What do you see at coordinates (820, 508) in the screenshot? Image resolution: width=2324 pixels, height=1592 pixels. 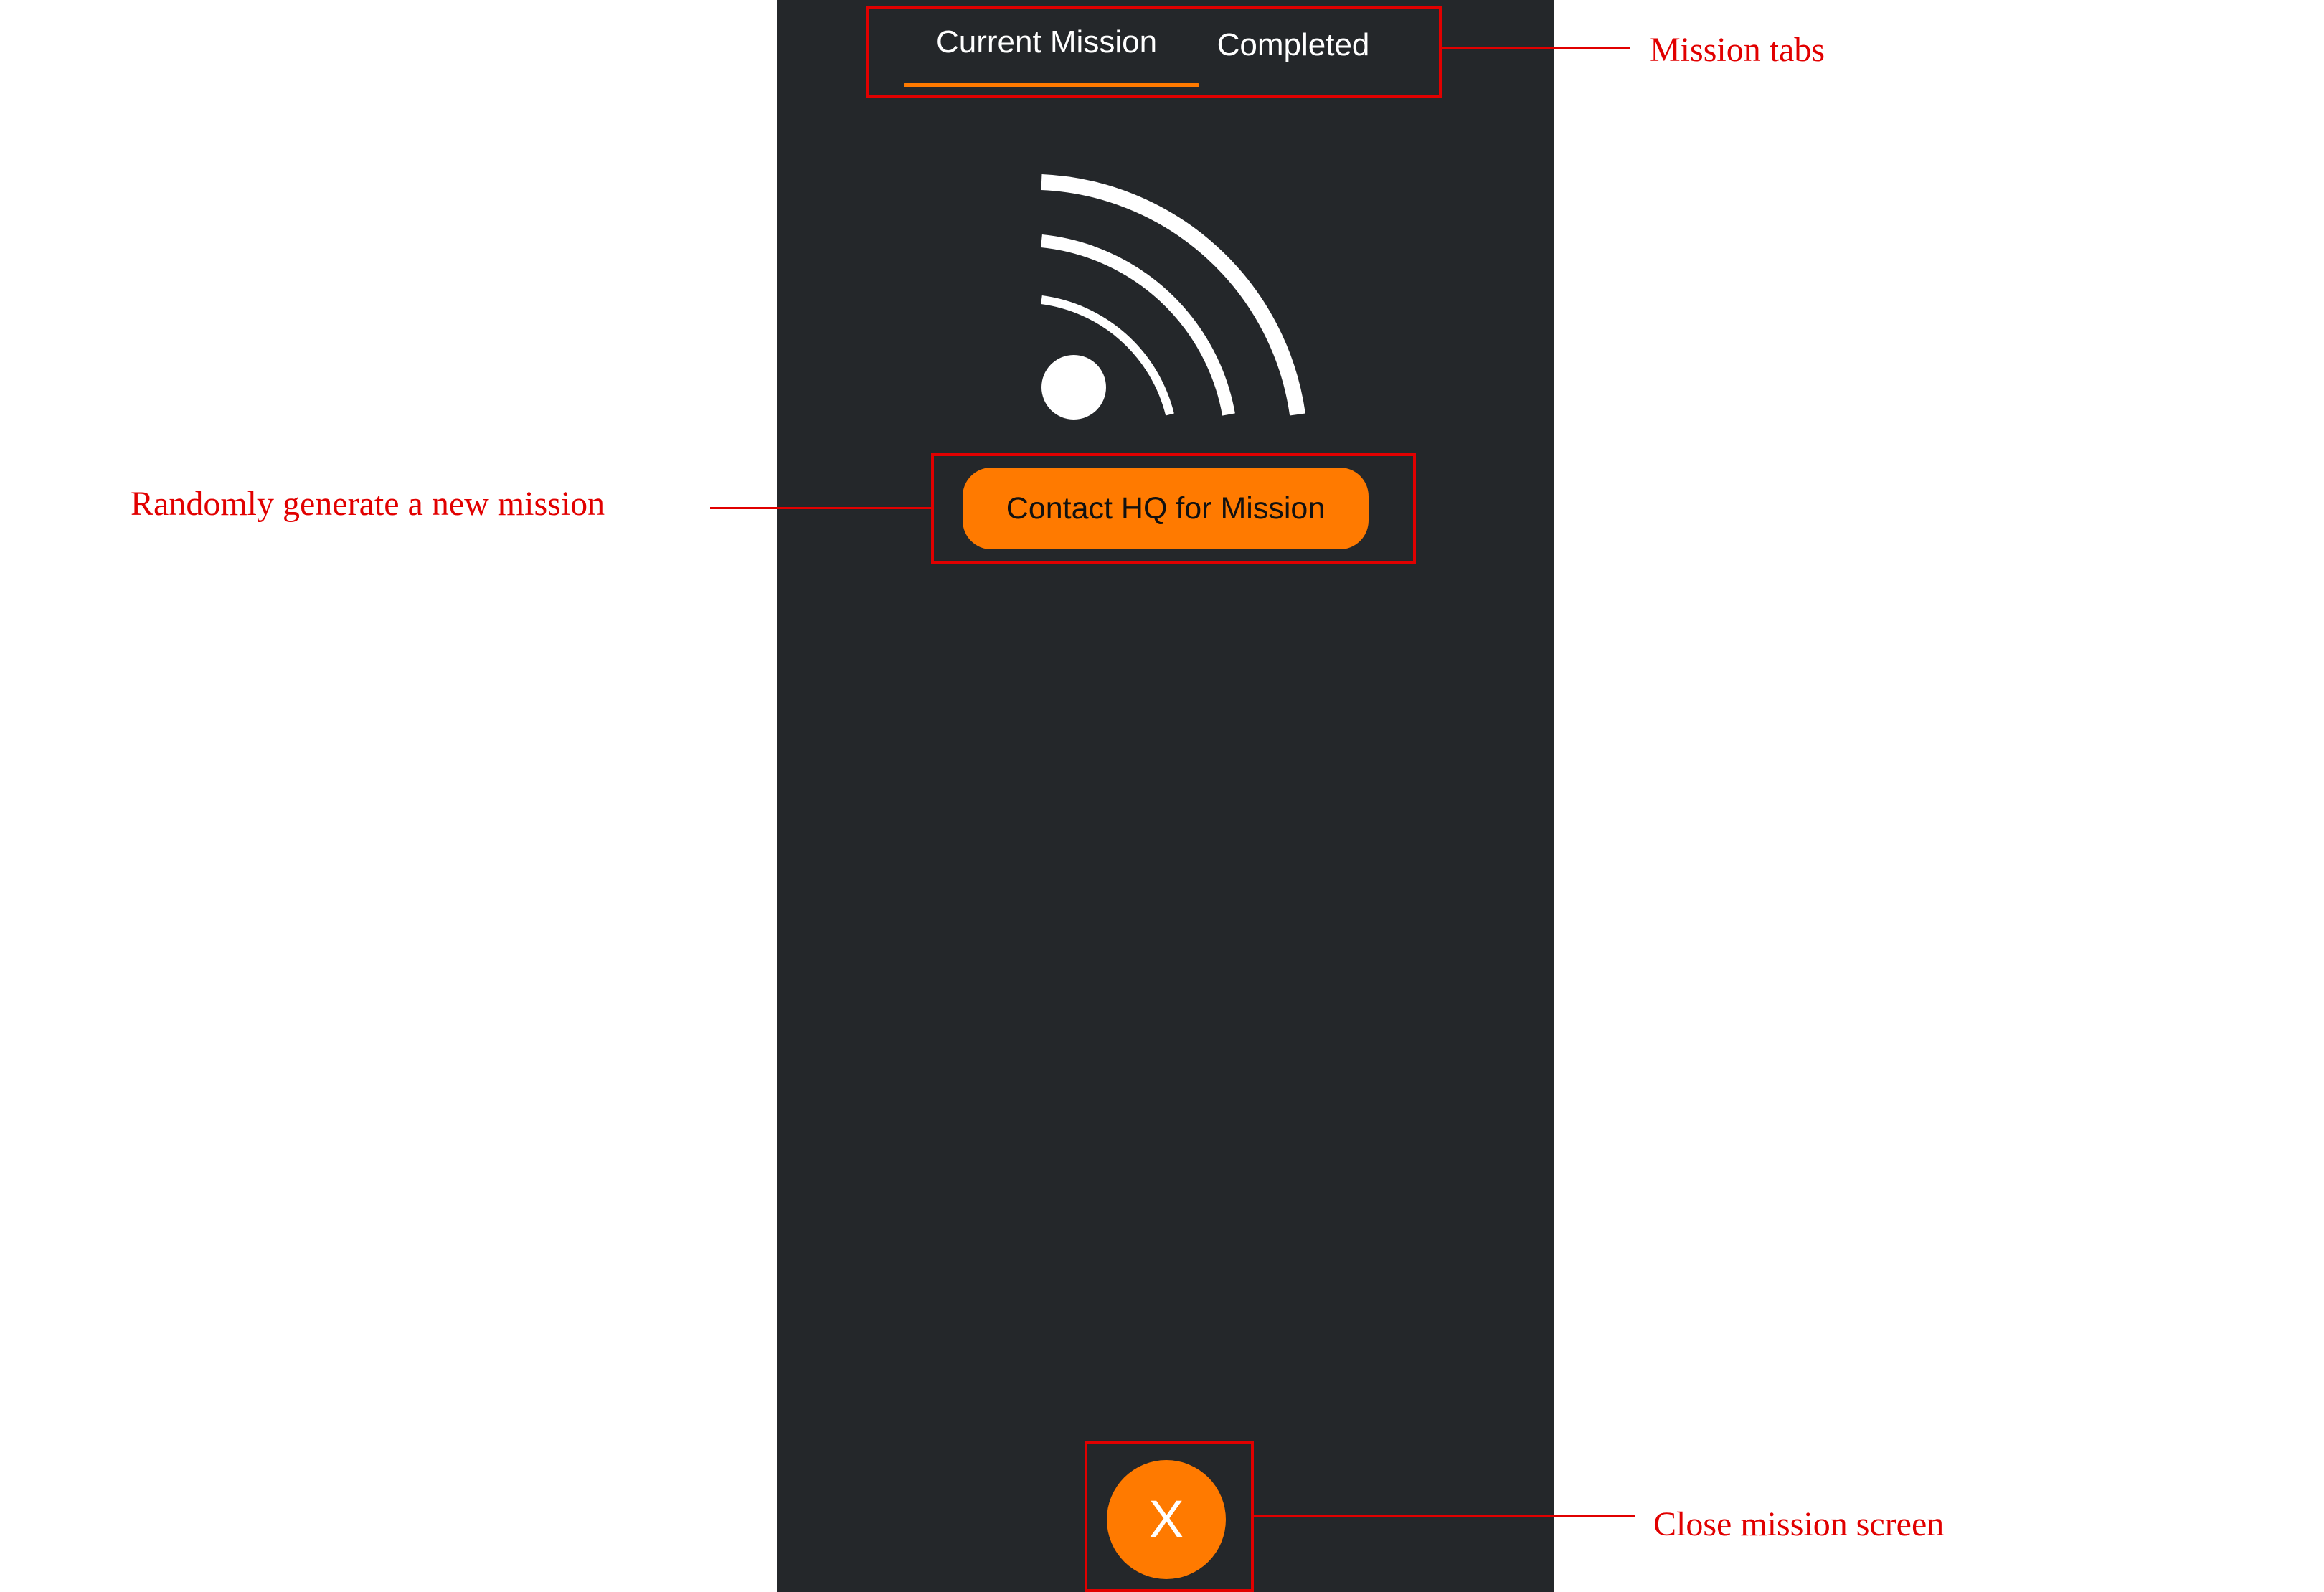 I see `annotation-line-contact-hq` at bounding box center [820, 508].